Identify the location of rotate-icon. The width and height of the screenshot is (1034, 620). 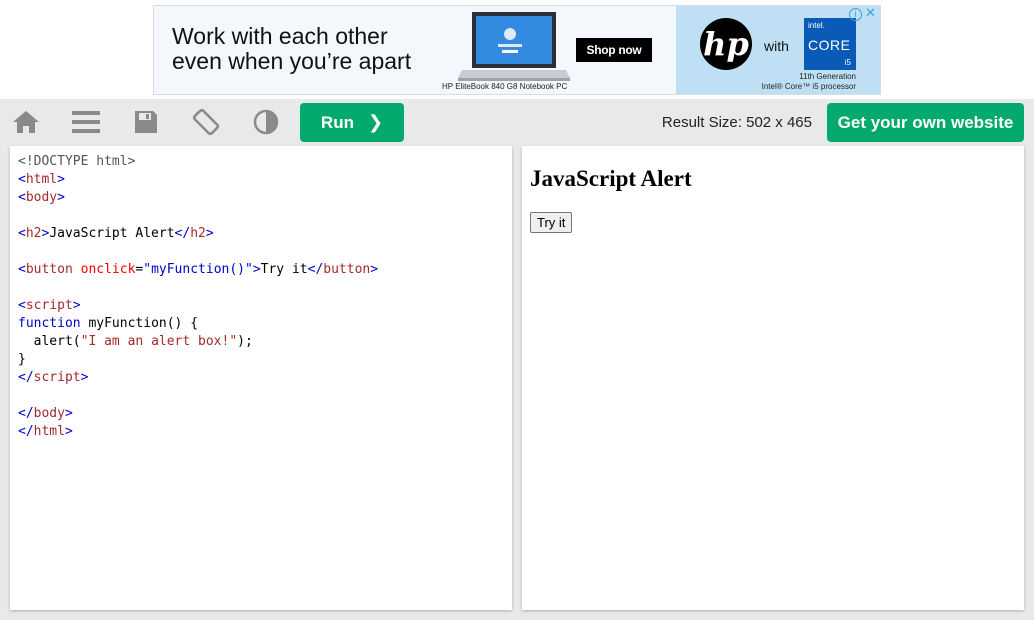
(206, 122).